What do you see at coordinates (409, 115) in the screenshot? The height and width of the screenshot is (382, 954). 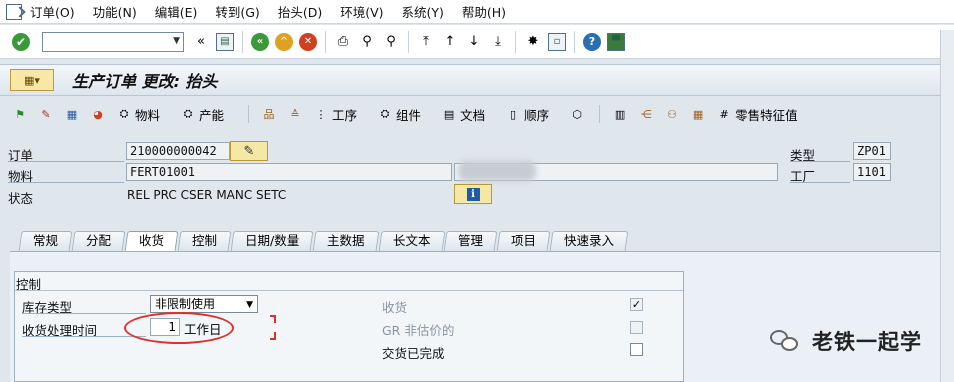 I see `components-button-label: 组件` at bounding box center [409, 115].